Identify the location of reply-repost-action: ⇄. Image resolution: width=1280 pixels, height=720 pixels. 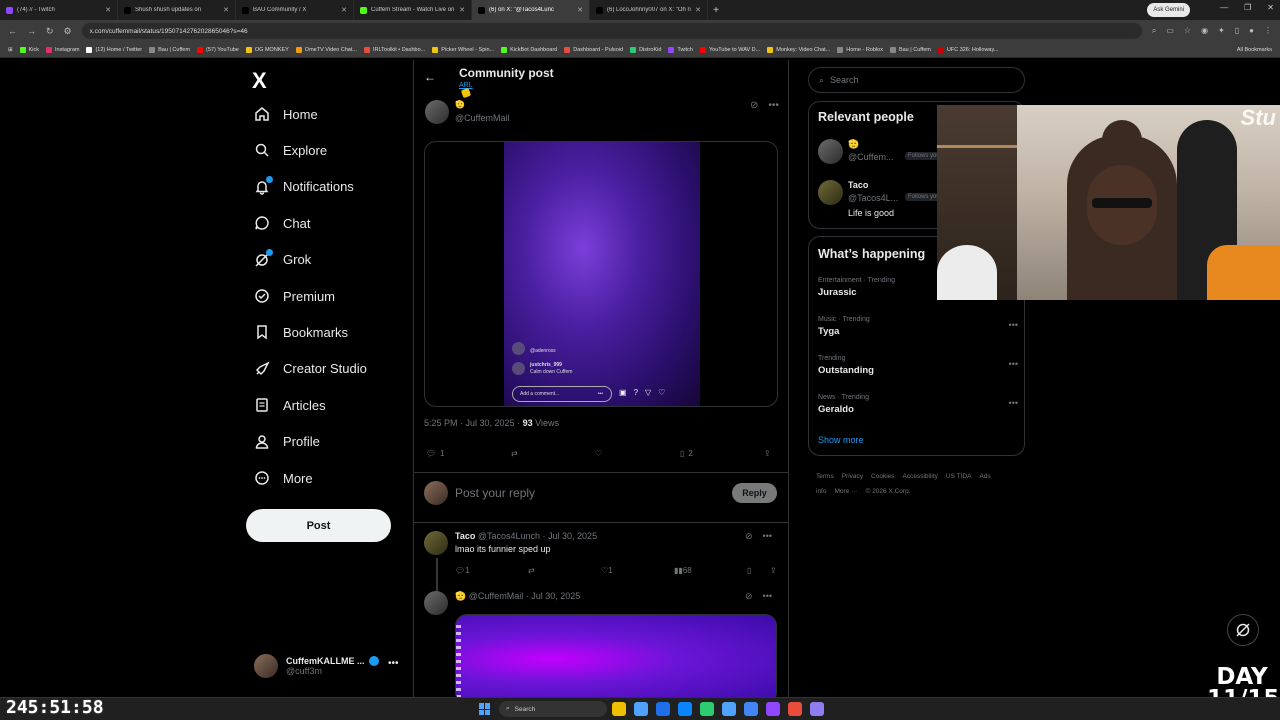
(531, 570).